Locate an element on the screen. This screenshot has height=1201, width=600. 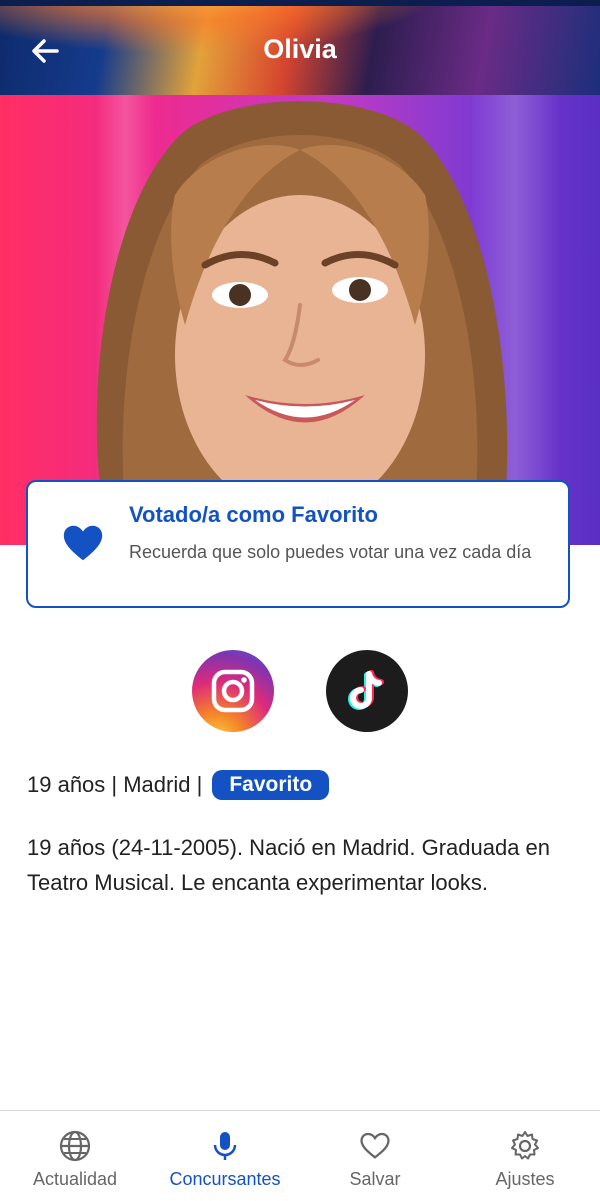
nav-item-actualidad: Actualidad is located at coordinates (75, 1156).